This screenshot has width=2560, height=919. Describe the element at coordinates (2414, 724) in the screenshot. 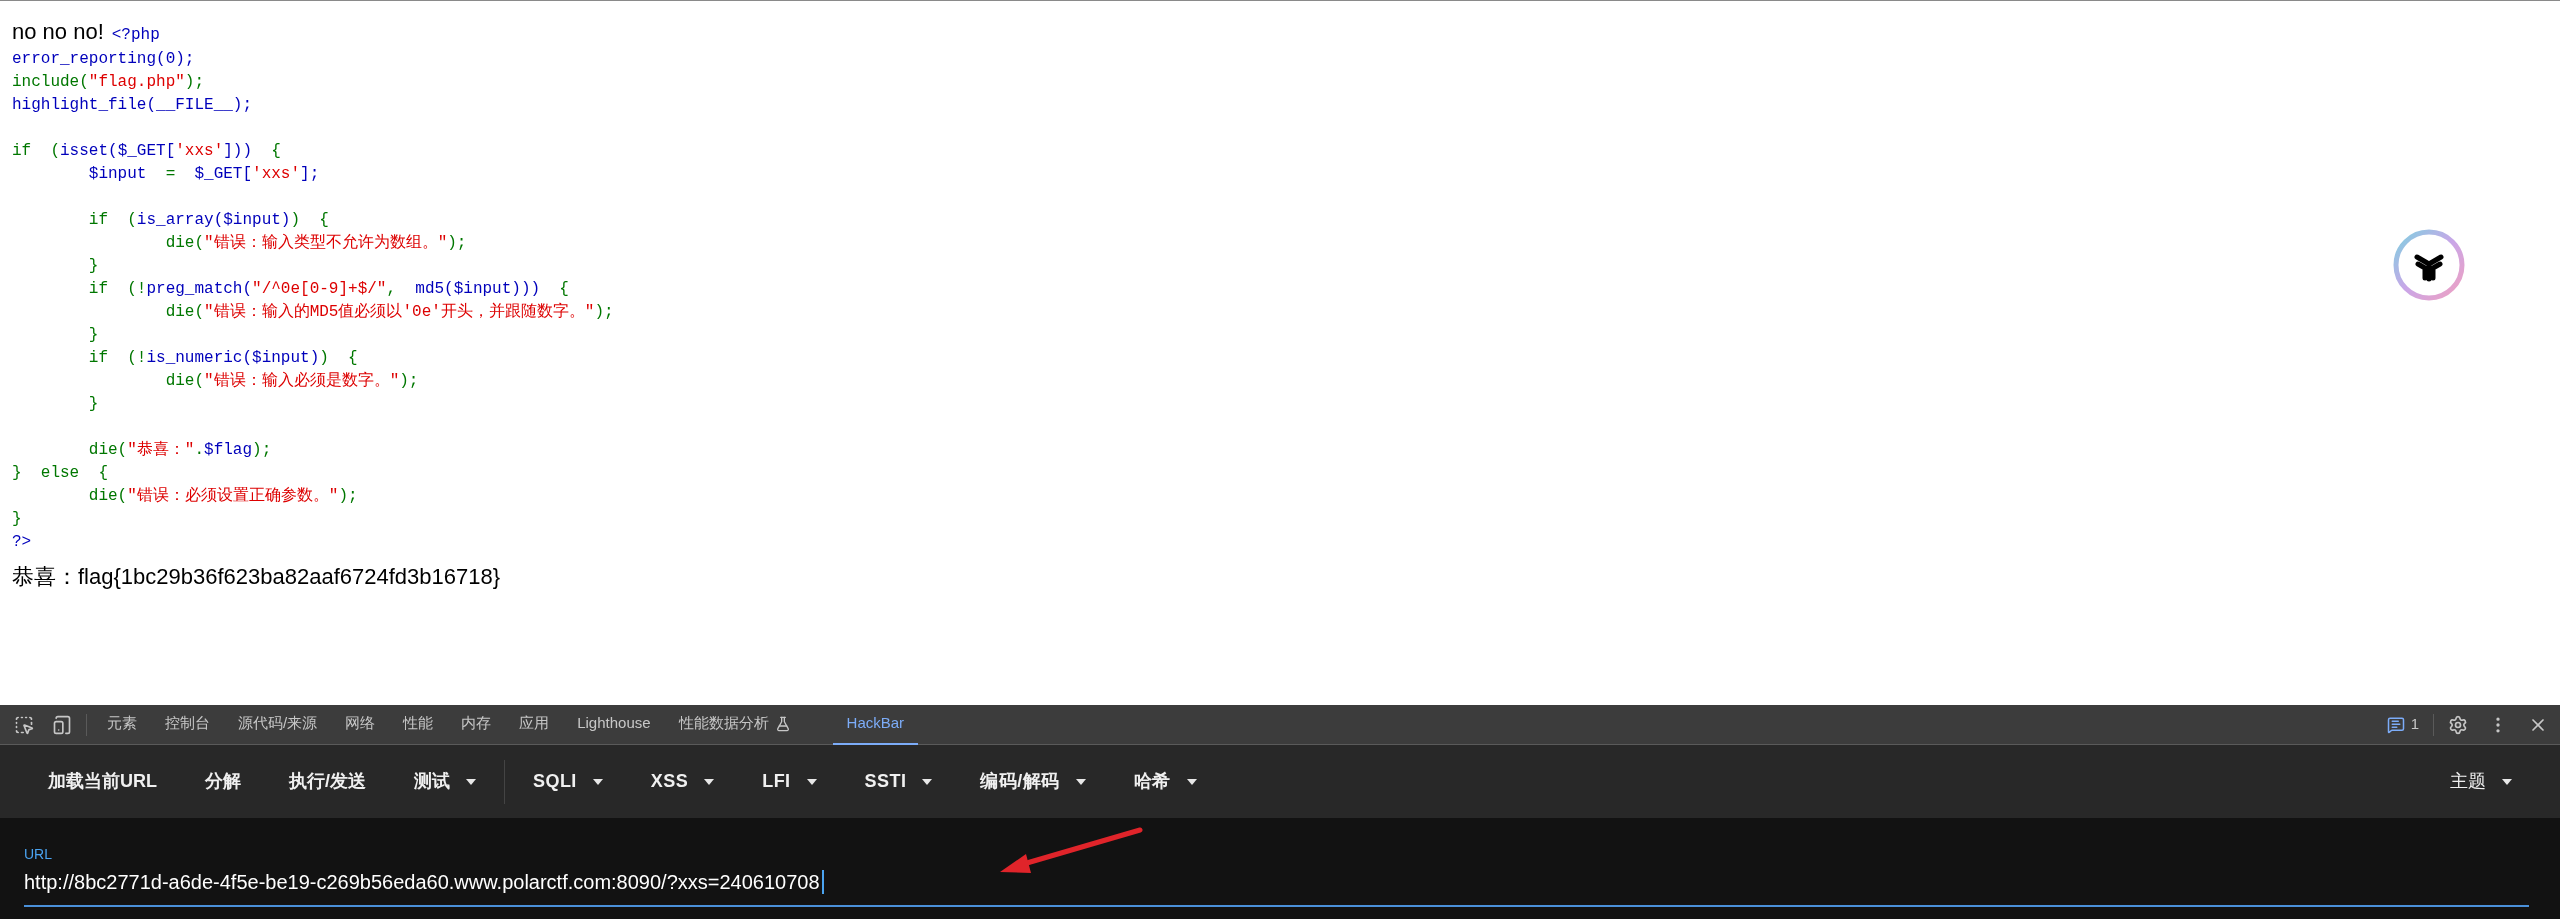

I see `issues-count: 1` at that location.